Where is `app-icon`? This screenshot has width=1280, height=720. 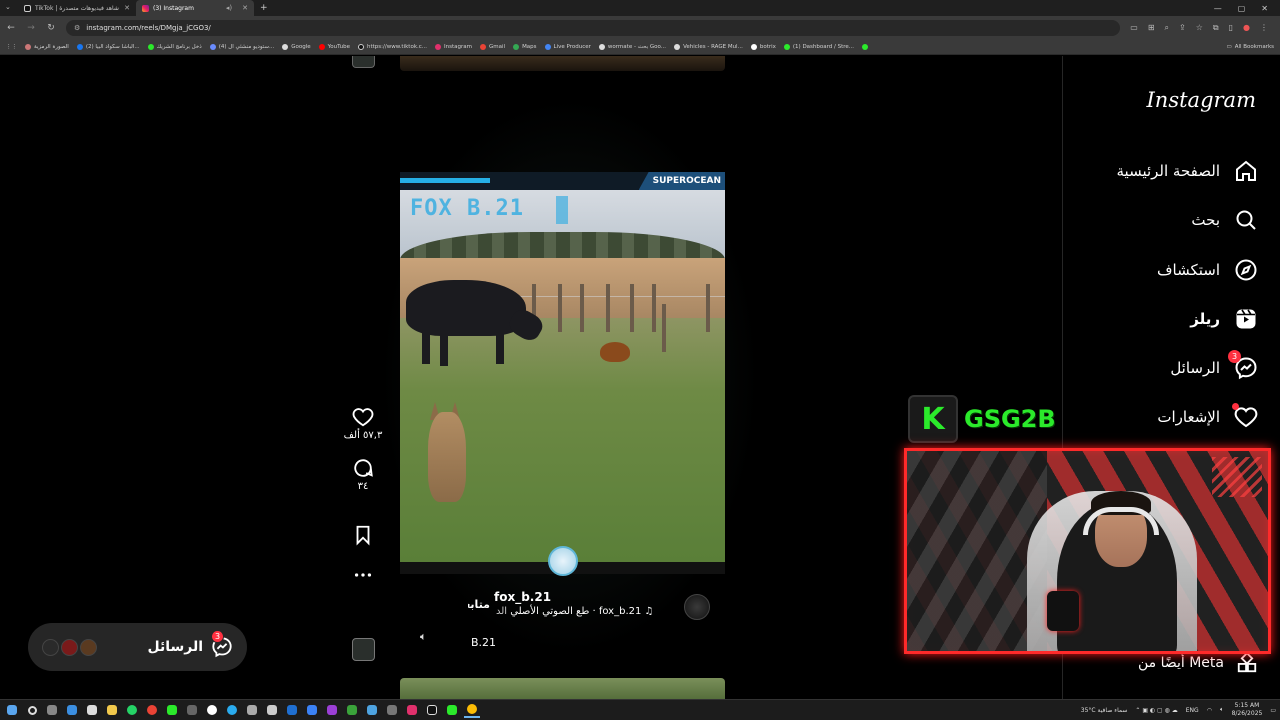 app-icon is located at coordinates (352, 710).